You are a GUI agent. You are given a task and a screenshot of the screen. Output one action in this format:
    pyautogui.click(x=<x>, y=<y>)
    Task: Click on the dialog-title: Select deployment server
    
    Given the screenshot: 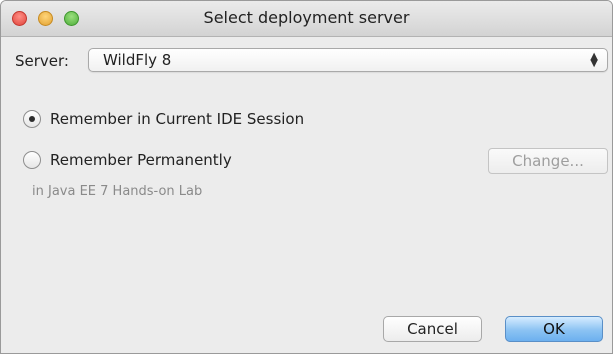 What is the action you would take?
    pyautogui.click(x=306, y=17)
    